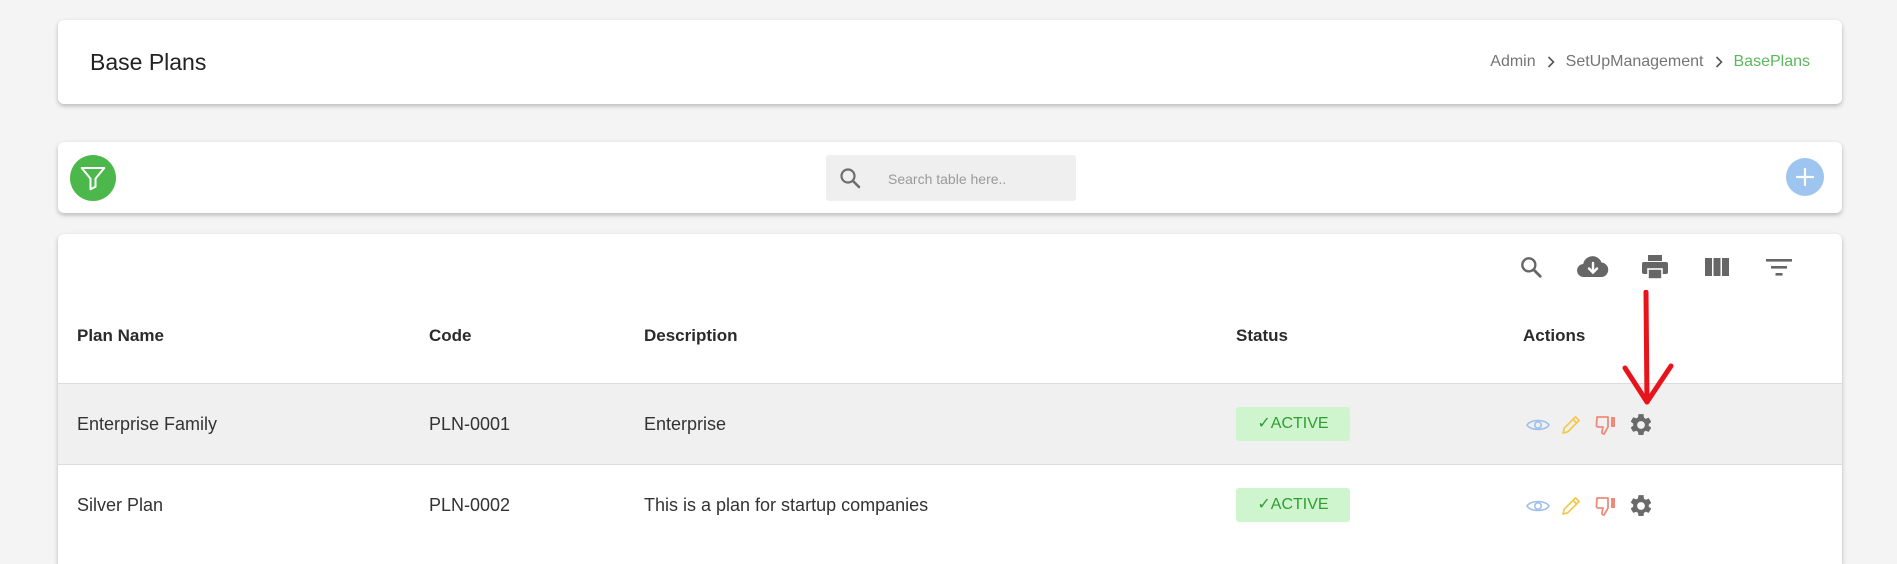 This screenshot has width=1897, height=564. I want to click on table-search-button, so click(1531, 267).